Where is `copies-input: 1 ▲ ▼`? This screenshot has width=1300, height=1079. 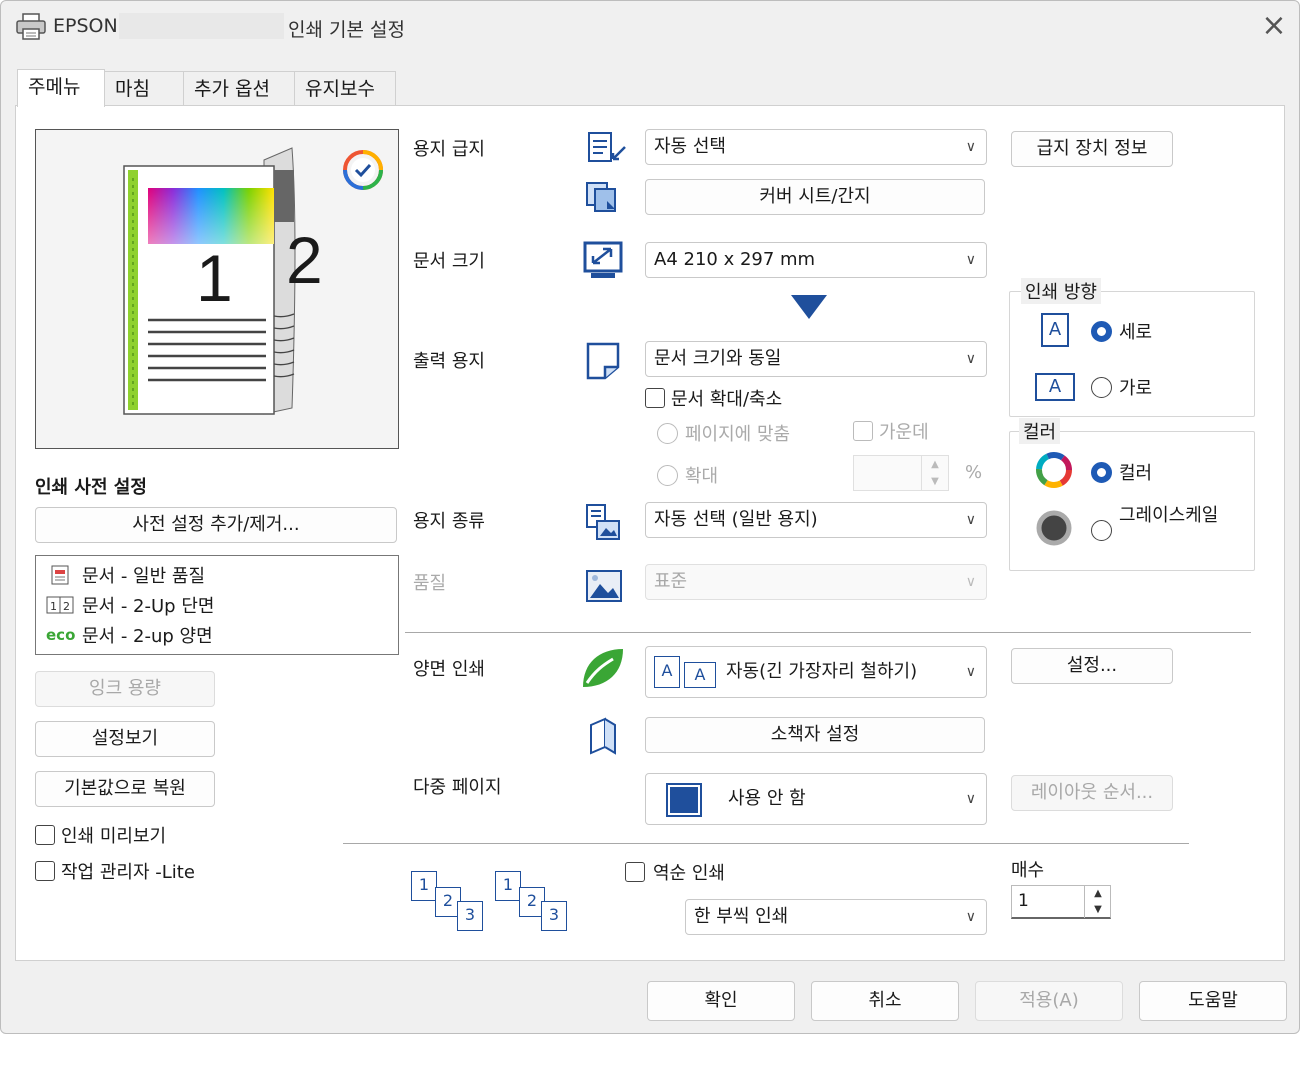
copies-input: 1 ▲ ▼ is located at coordinates (1061, 902).